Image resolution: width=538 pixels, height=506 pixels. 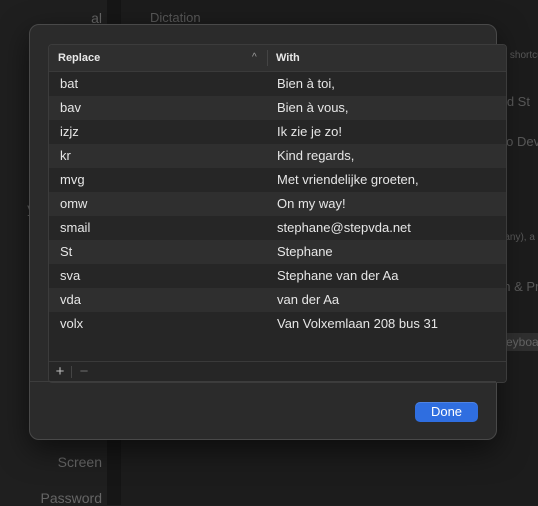 I want to click on replace-cell: vda, so click(x=70, y=300).